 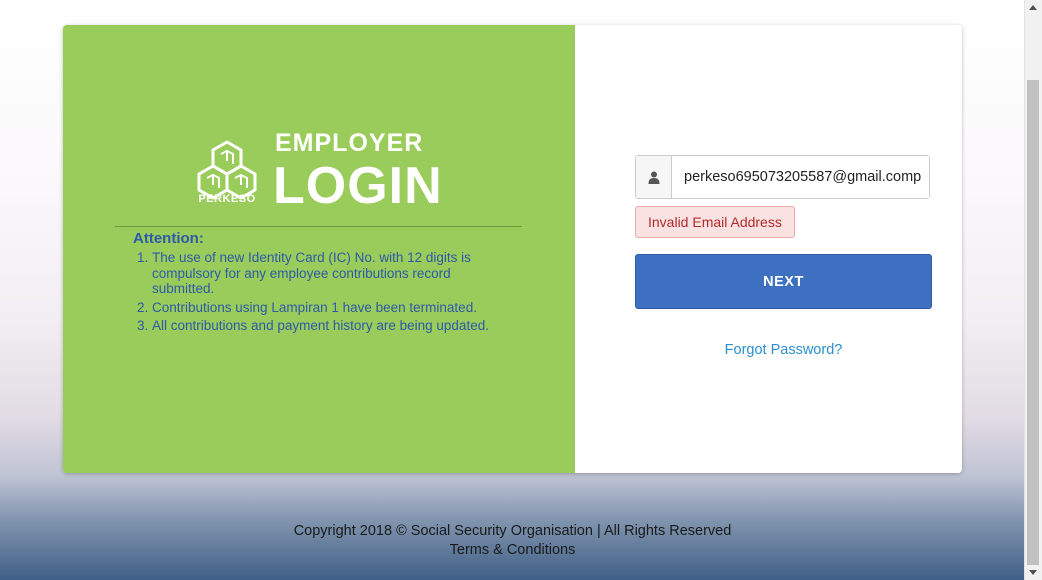 What do you see at coordinates (1033, 7) in the screenshot?
I see `scroll-up-arrow-icon` at bounding box center [1033, 7].